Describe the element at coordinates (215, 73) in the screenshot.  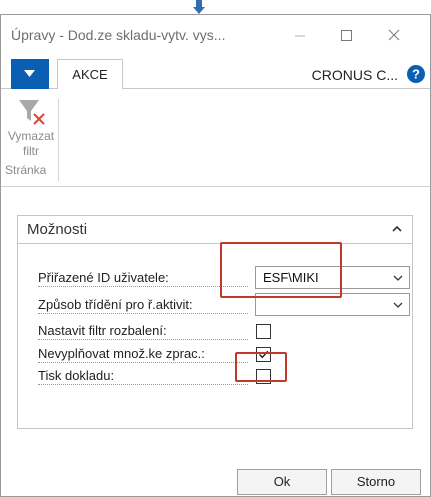
I see `tab-bar: AKCE CRONUS C... ?` at that location.